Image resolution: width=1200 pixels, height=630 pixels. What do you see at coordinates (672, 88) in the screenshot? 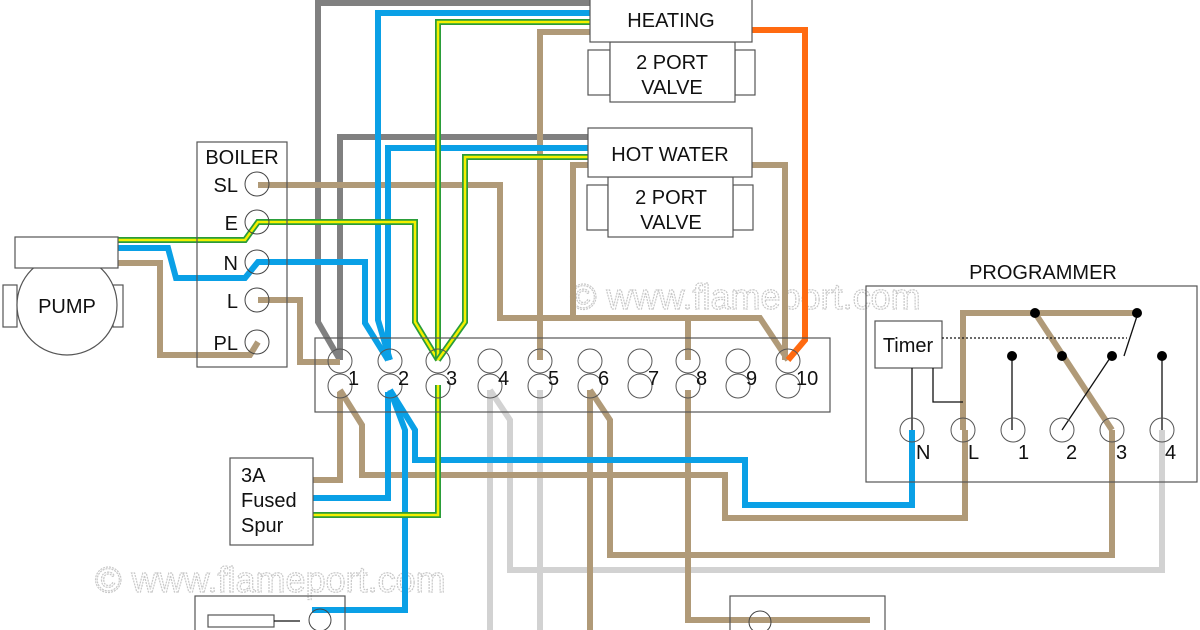
I see `heating-valve-line2: VALVE` at bounding box center [672, 88].